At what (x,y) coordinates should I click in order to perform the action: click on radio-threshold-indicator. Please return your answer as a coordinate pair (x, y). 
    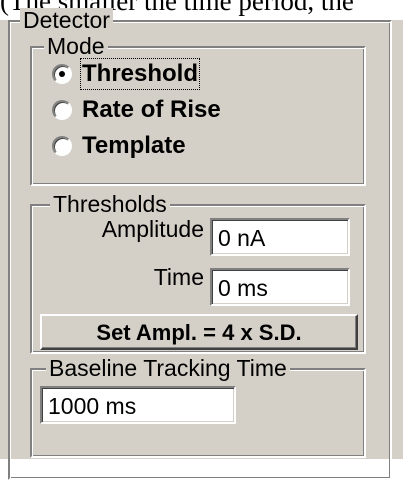
    Looking at the image, I should click on (62, 74).